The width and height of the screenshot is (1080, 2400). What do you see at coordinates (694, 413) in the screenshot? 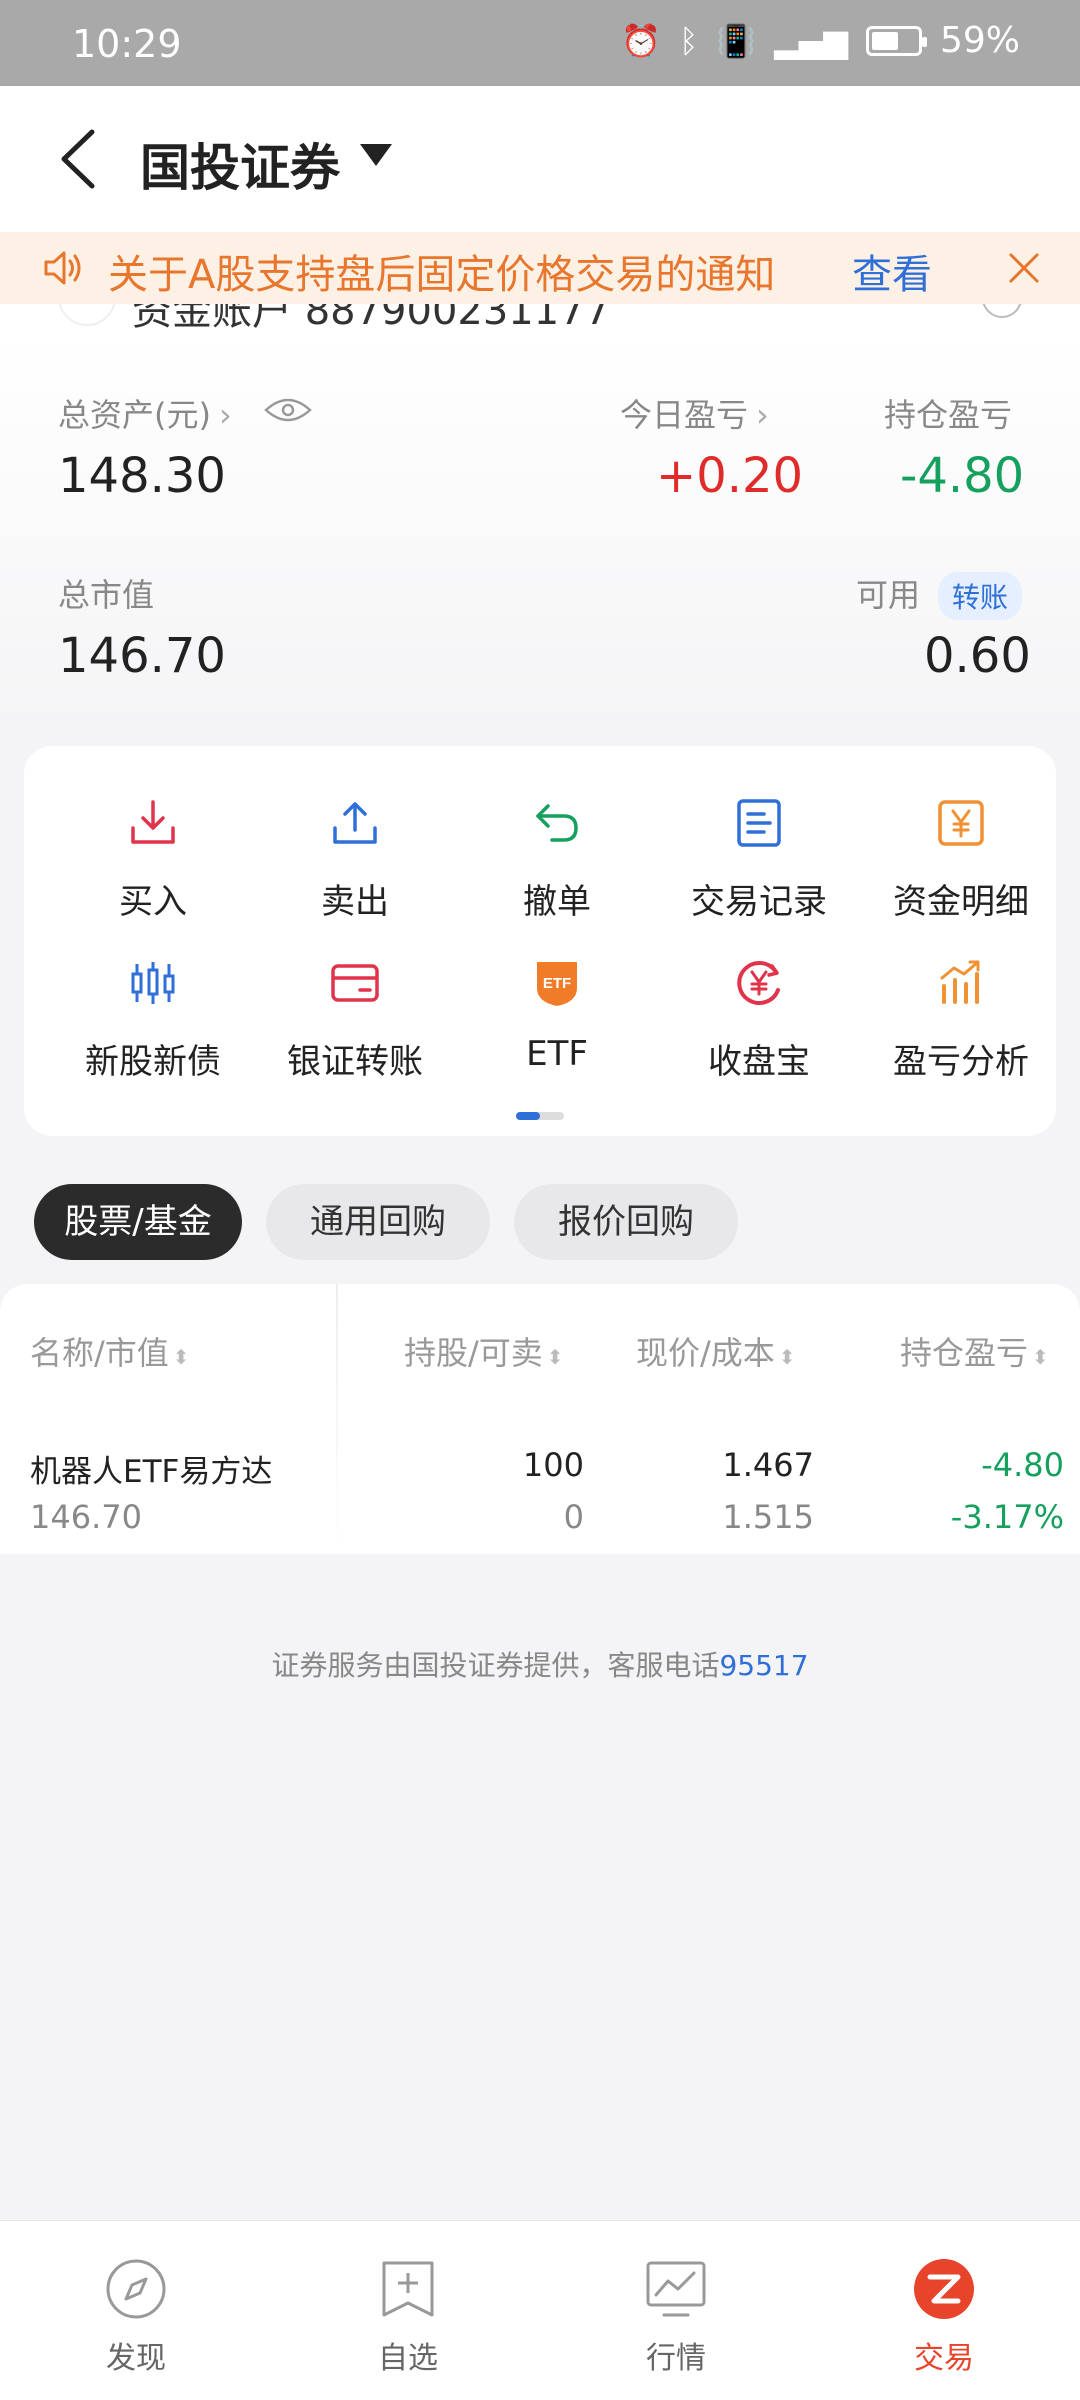
I see `today-pl-label: 今日盈亏 ›` at bounding box center [694, 413].